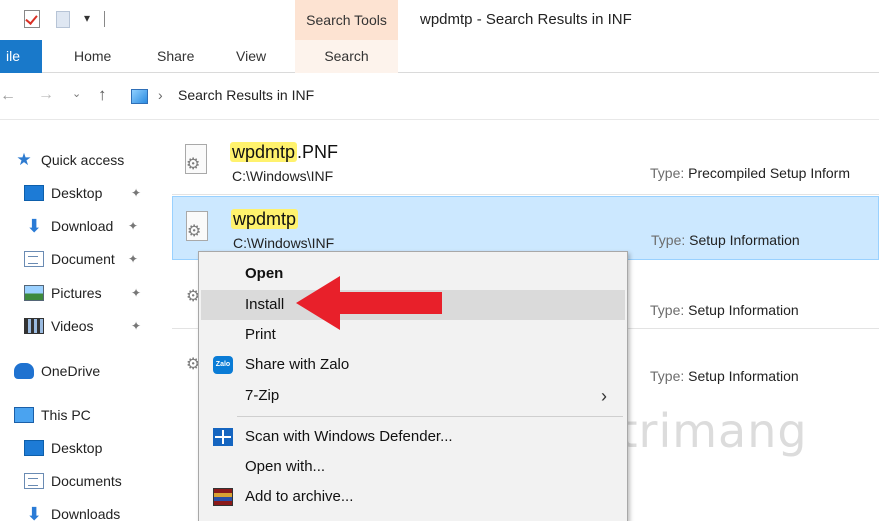  I want to click on sidebar-item-documents-pc: Documents, so click(73, 481).